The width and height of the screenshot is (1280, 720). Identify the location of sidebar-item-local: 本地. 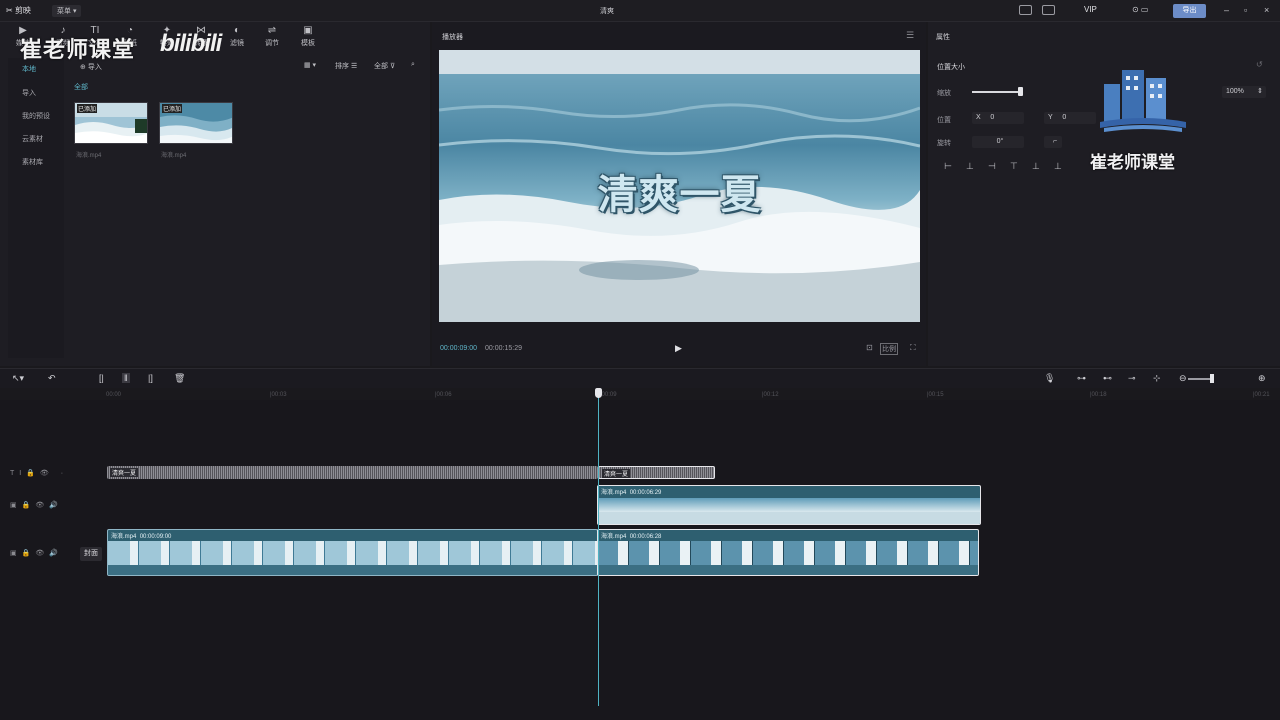
(29, 69).